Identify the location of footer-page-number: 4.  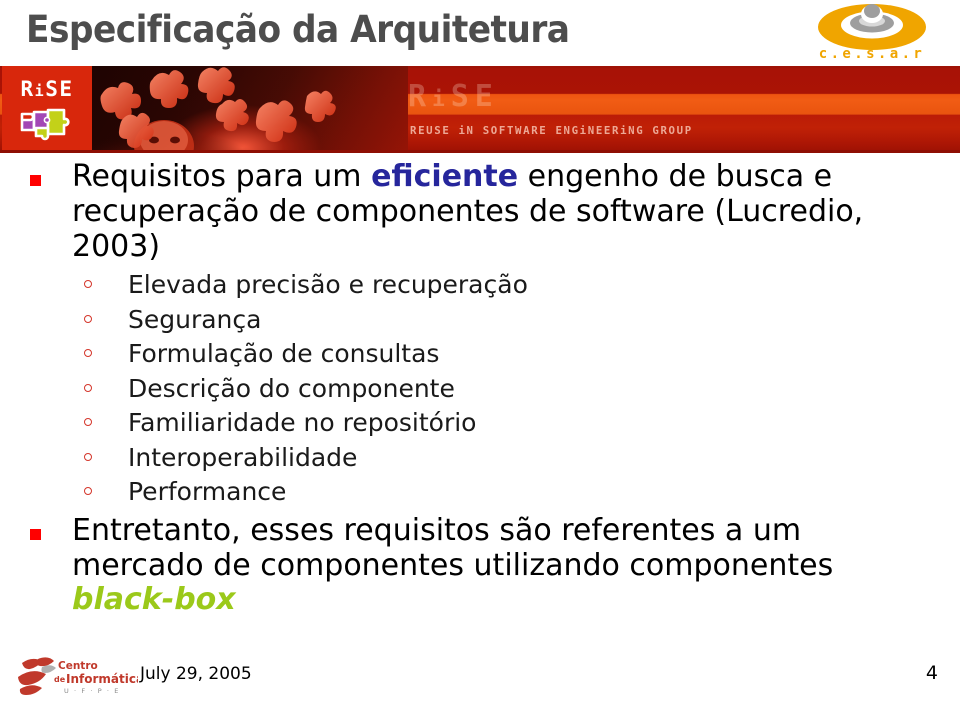
(931, 673).